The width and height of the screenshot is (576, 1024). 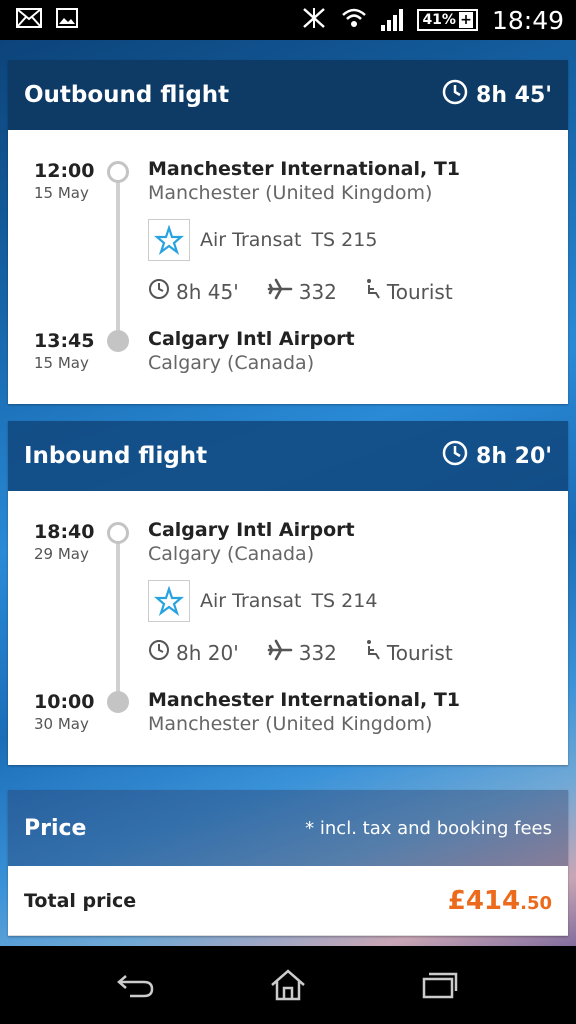 I want to click on outbound-flight-duration: 8h 45', so click(x=193, y=291).